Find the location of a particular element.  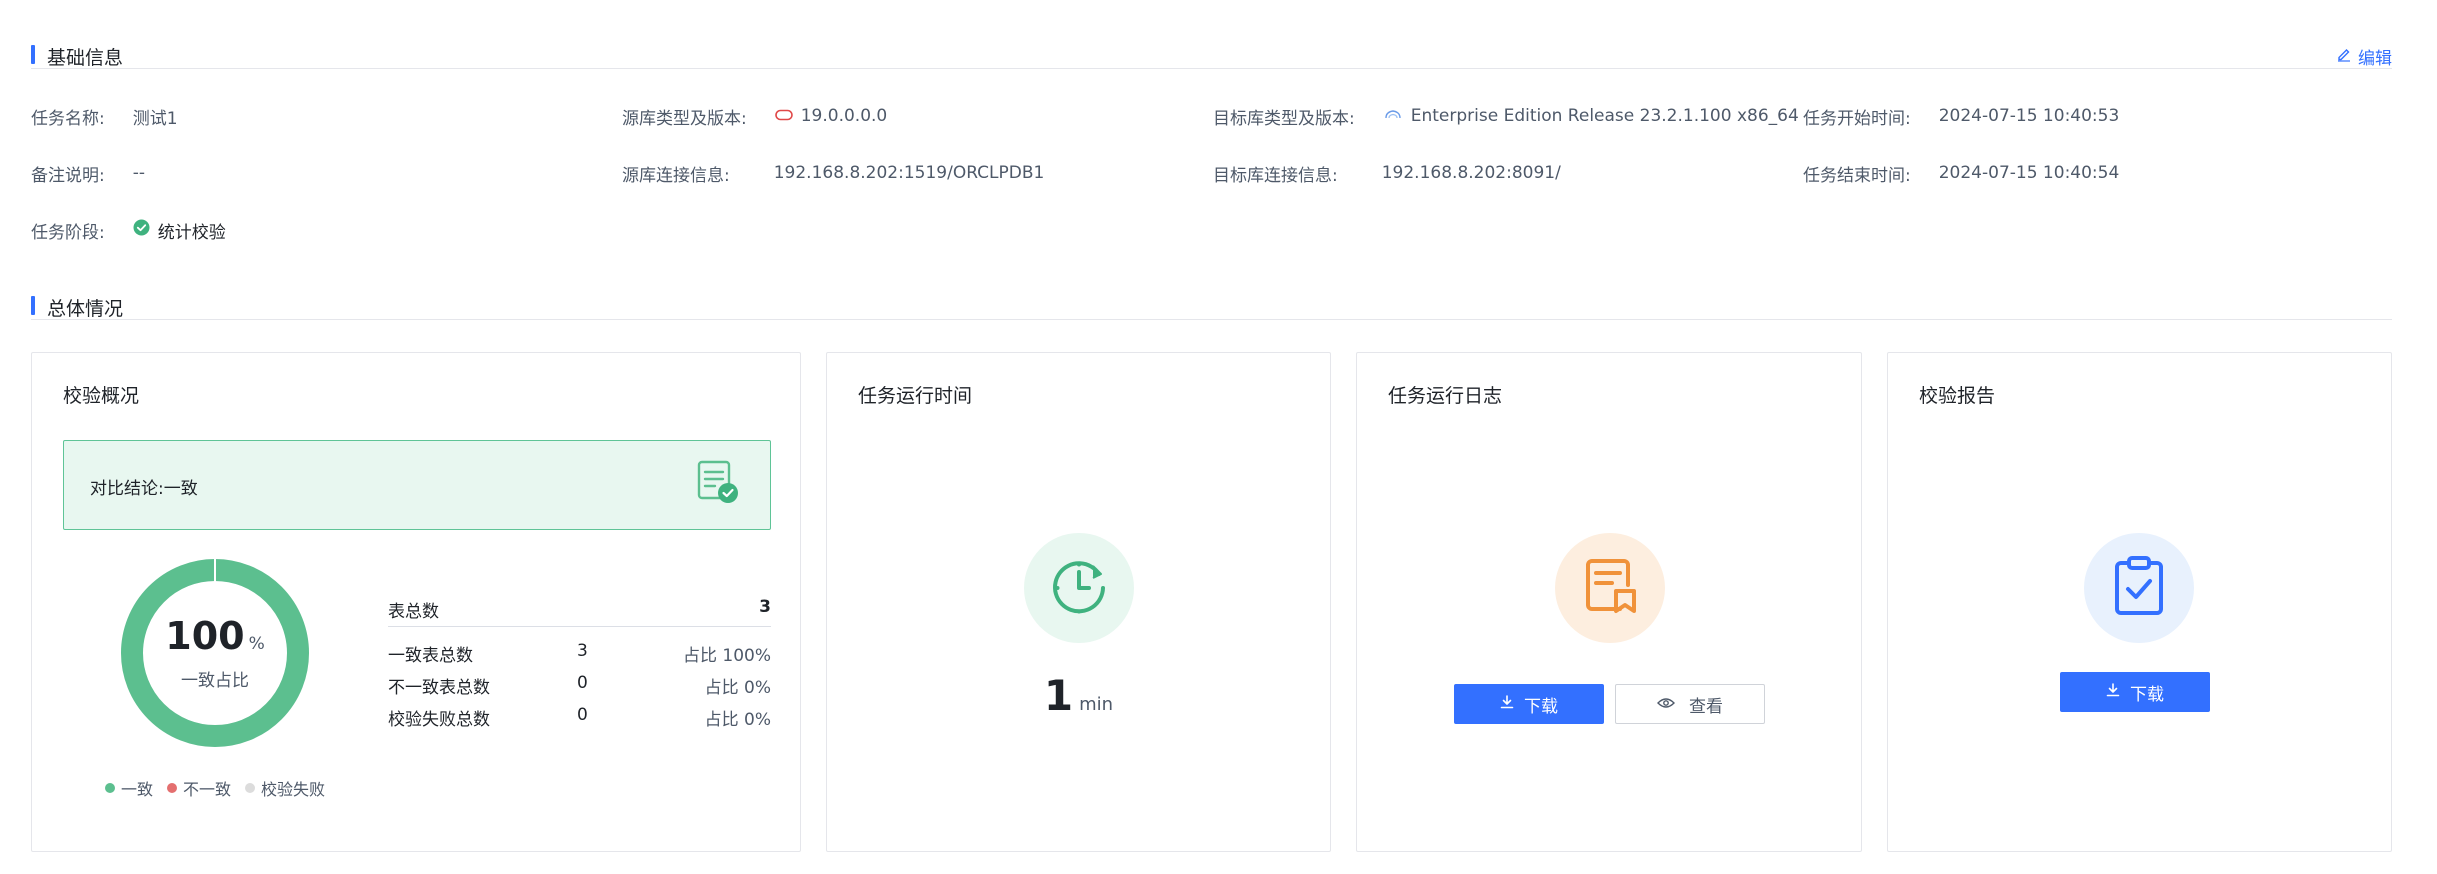

clipboard-check-icon is located at coordinates (2139, 588).